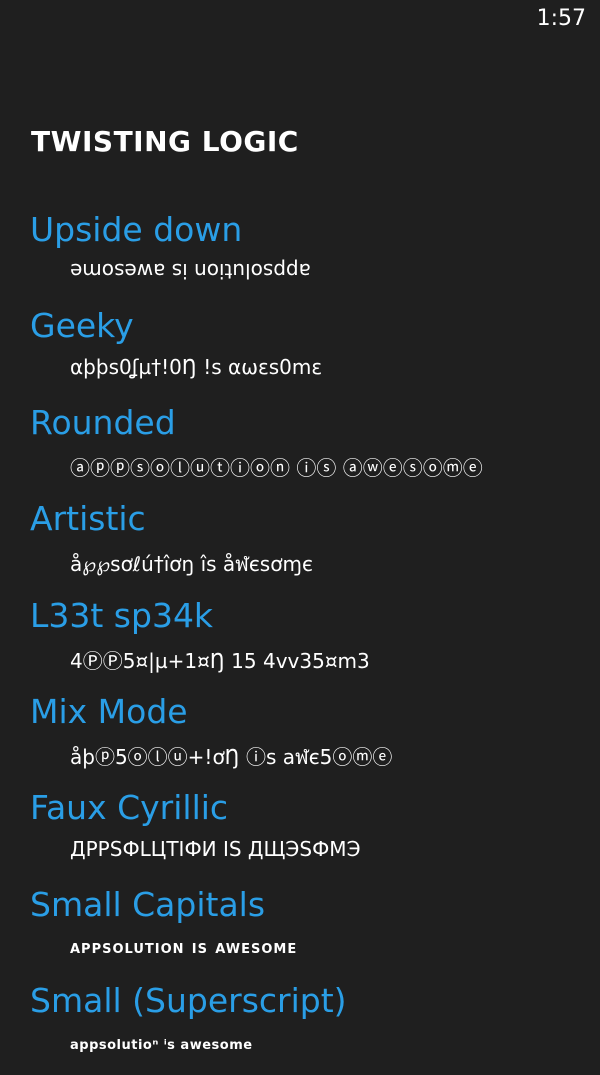 This screenshot has height=1075, width=600. I want to click on list-item-upside-down: Upside down appsolution is awesome, so click(300, 255).